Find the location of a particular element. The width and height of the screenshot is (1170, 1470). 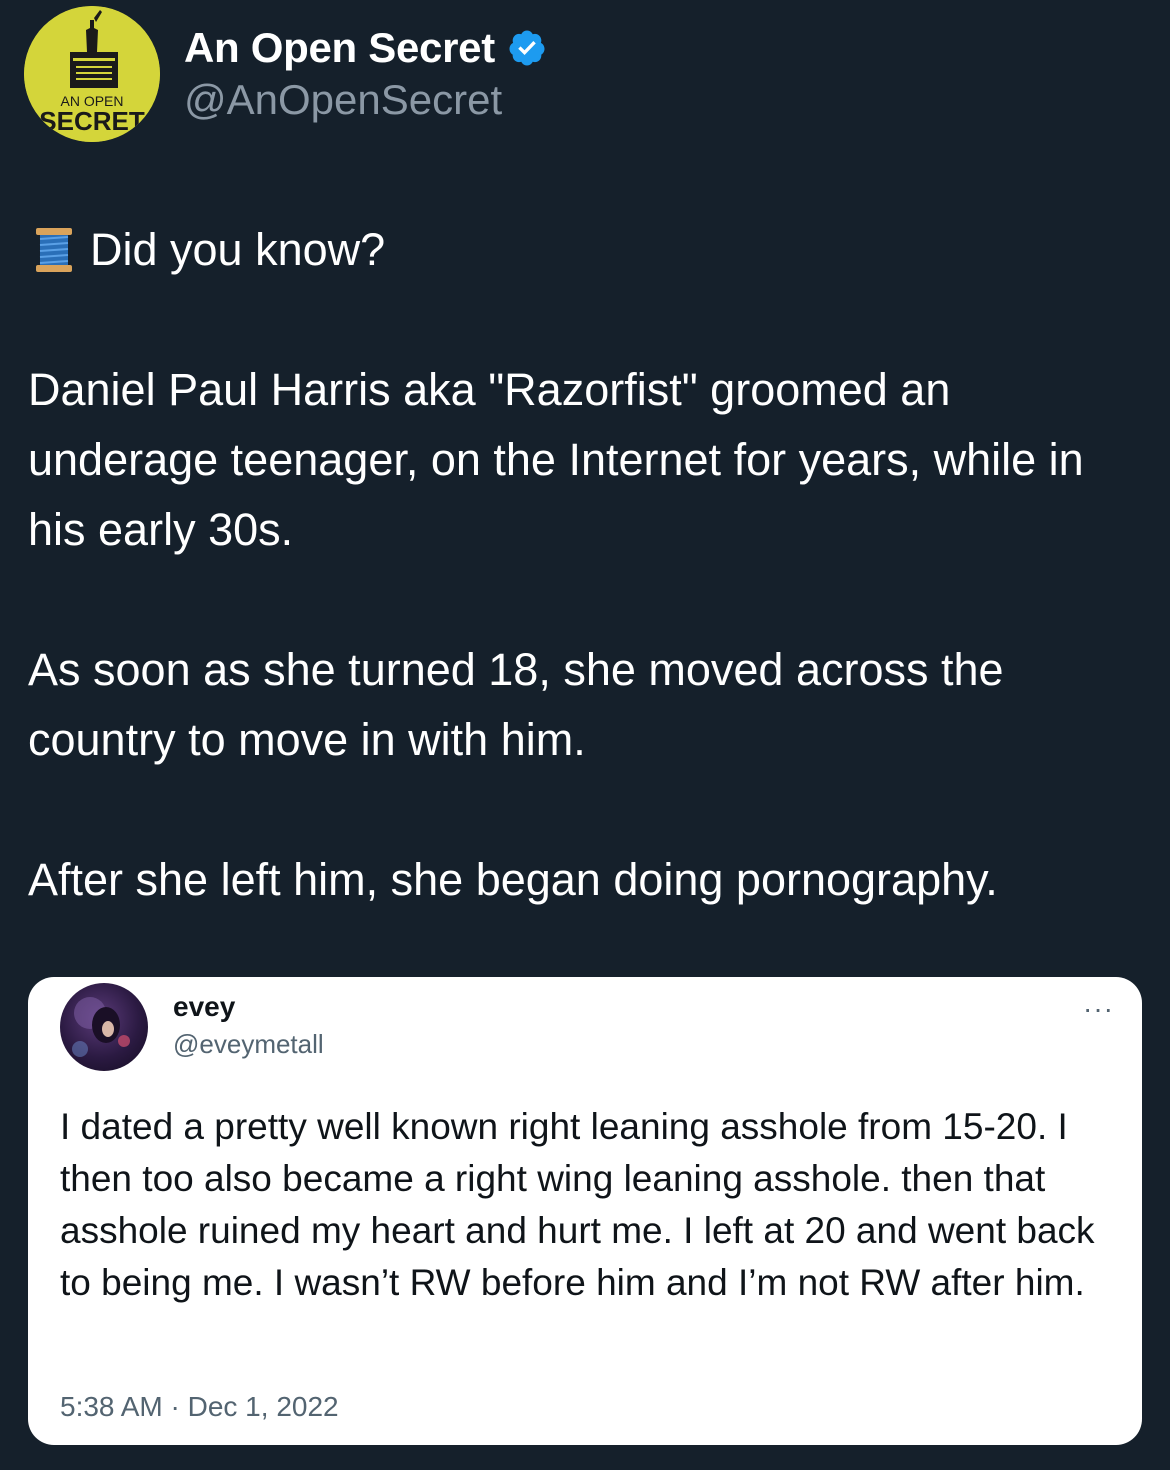

author-handle: @AnOpenSecret is located at coordinates (343, 100).